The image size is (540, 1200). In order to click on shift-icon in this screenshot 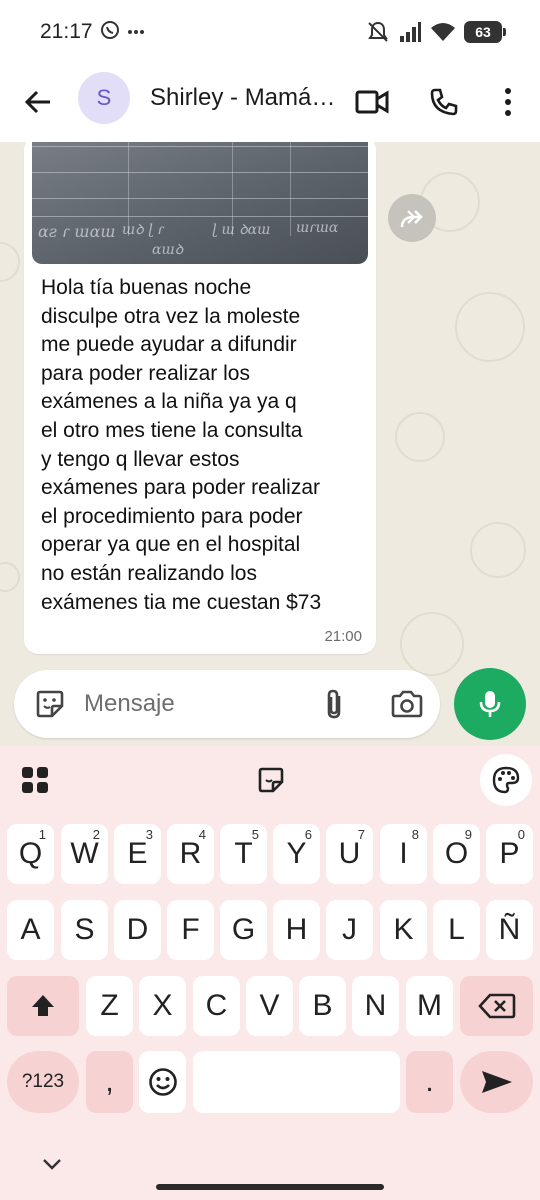, I will do `click(43, 1005)`.